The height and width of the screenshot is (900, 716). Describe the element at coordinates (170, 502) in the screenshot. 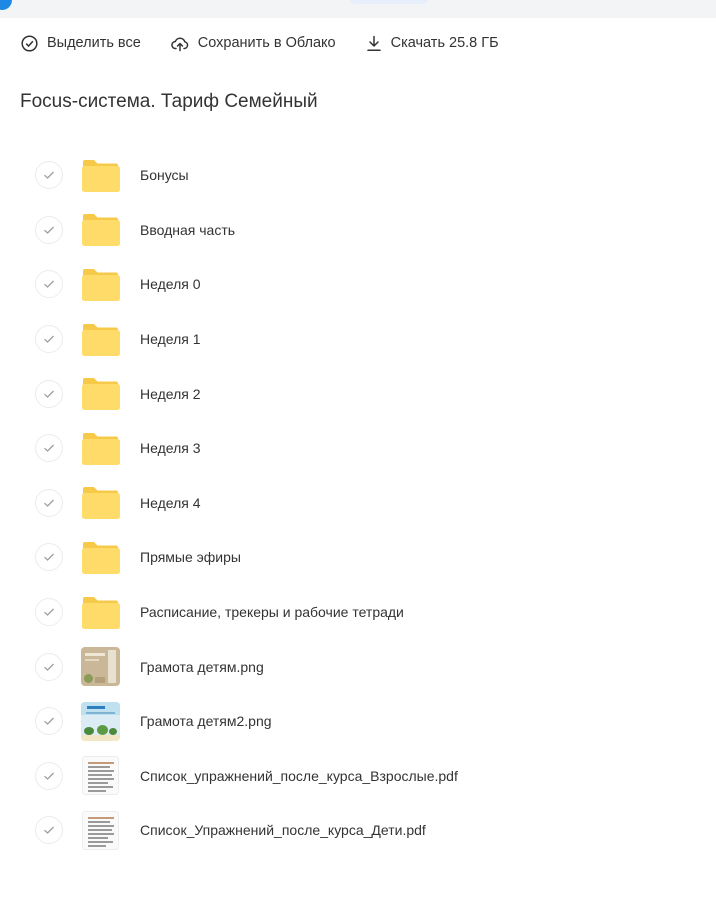

I see `item-name: Неделя 4` at that location.